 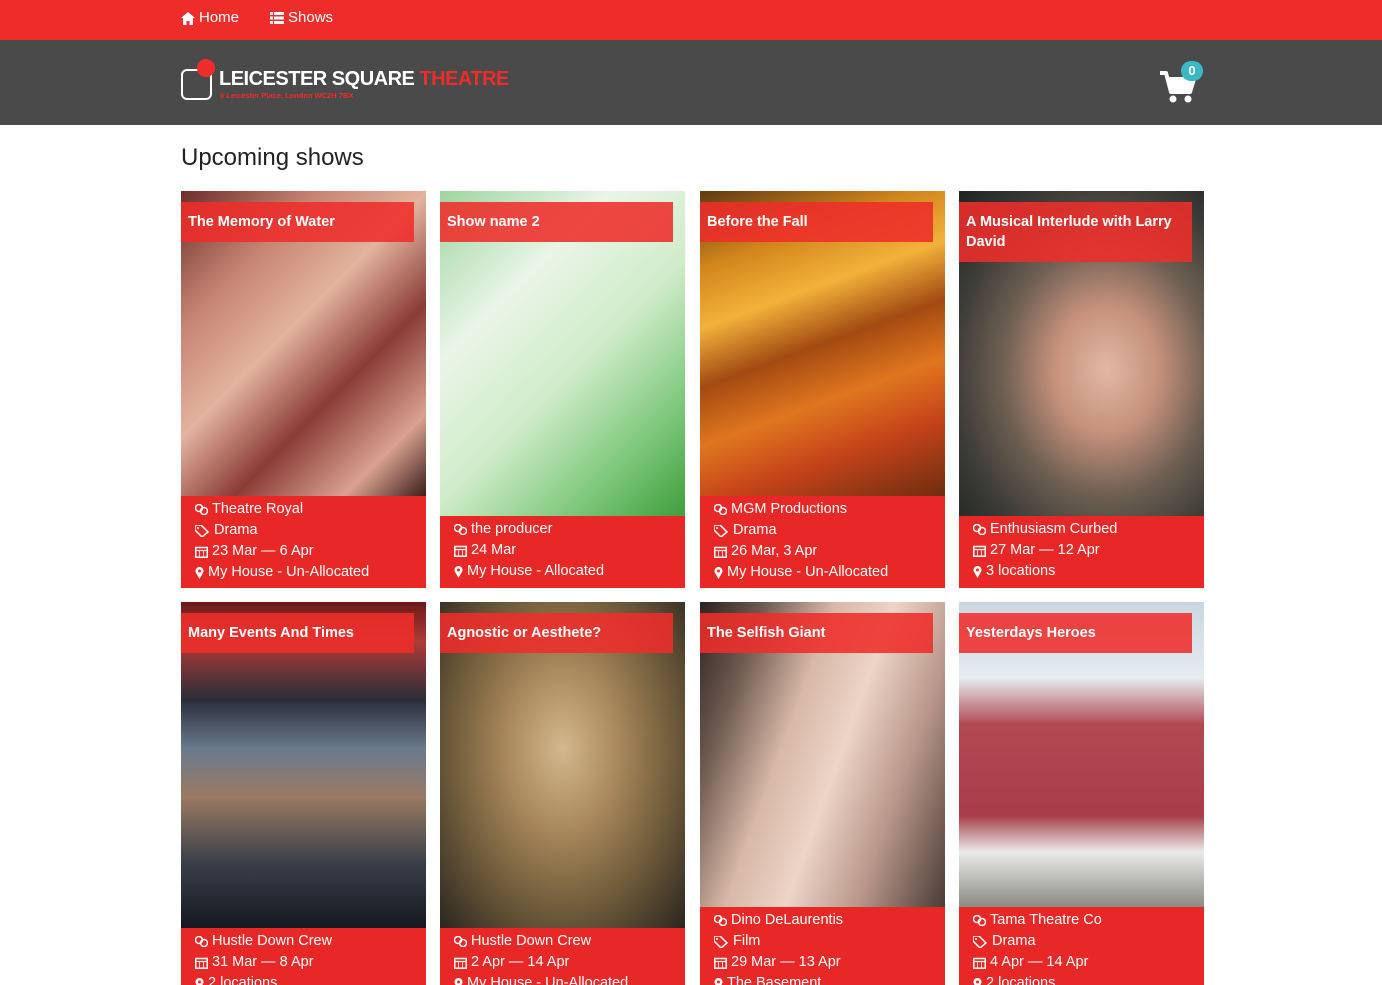 What do you see at coordinates (562, 552) in the screenshot?
I see `show-info-panel: the producer 24 Mar My House - Allocated` at bounding box center [562, 552].